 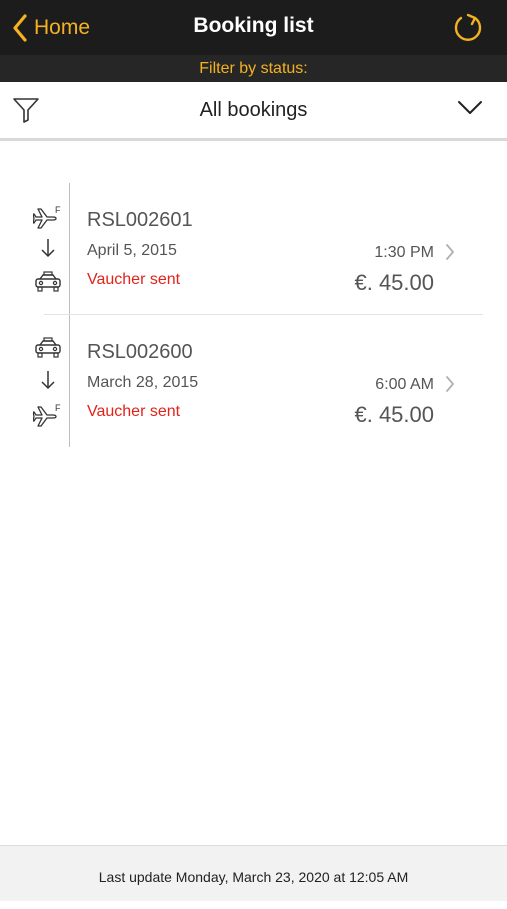 What do you see at coordinates (404, 252) in the screenshot?
I see `booking-time: 1:30 PM` at bounding box center [404, 252].